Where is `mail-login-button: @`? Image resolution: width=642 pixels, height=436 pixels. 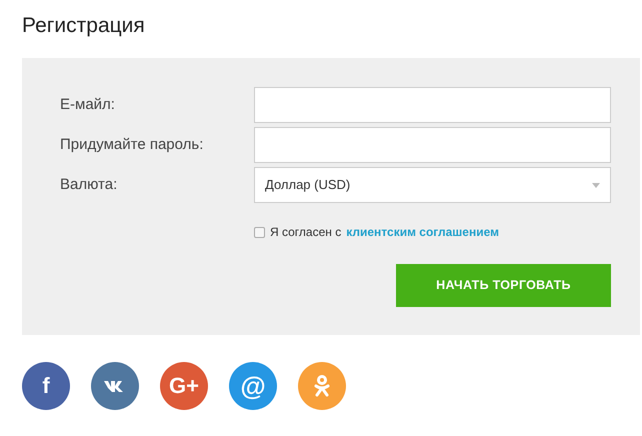 mail-login-button: @ is located at coordinates (253, 386).